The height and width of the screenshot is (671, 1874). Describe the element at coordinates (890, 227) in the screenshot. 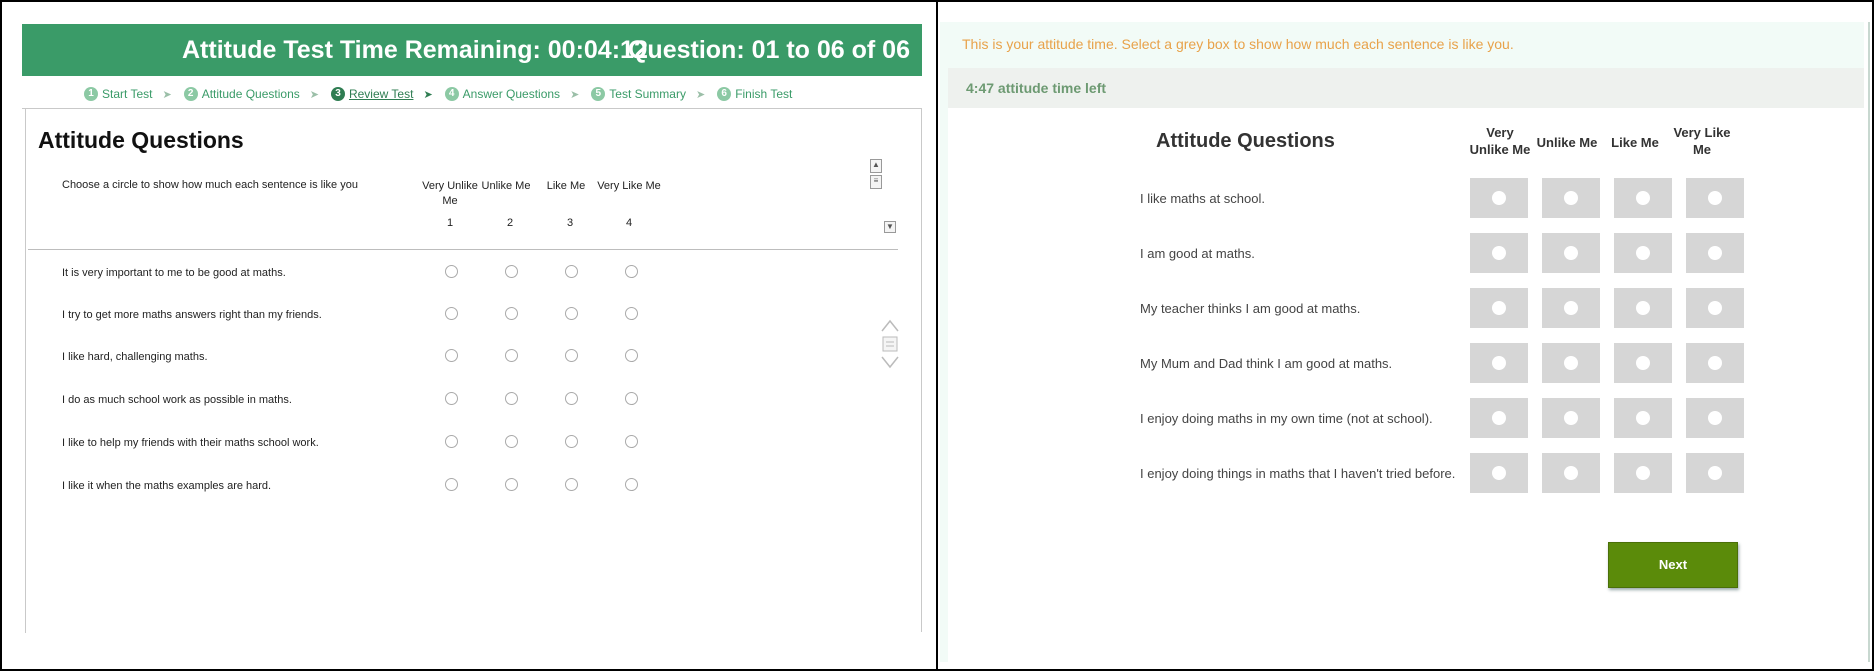

I see `scroll-down-button: ▼` at that location.